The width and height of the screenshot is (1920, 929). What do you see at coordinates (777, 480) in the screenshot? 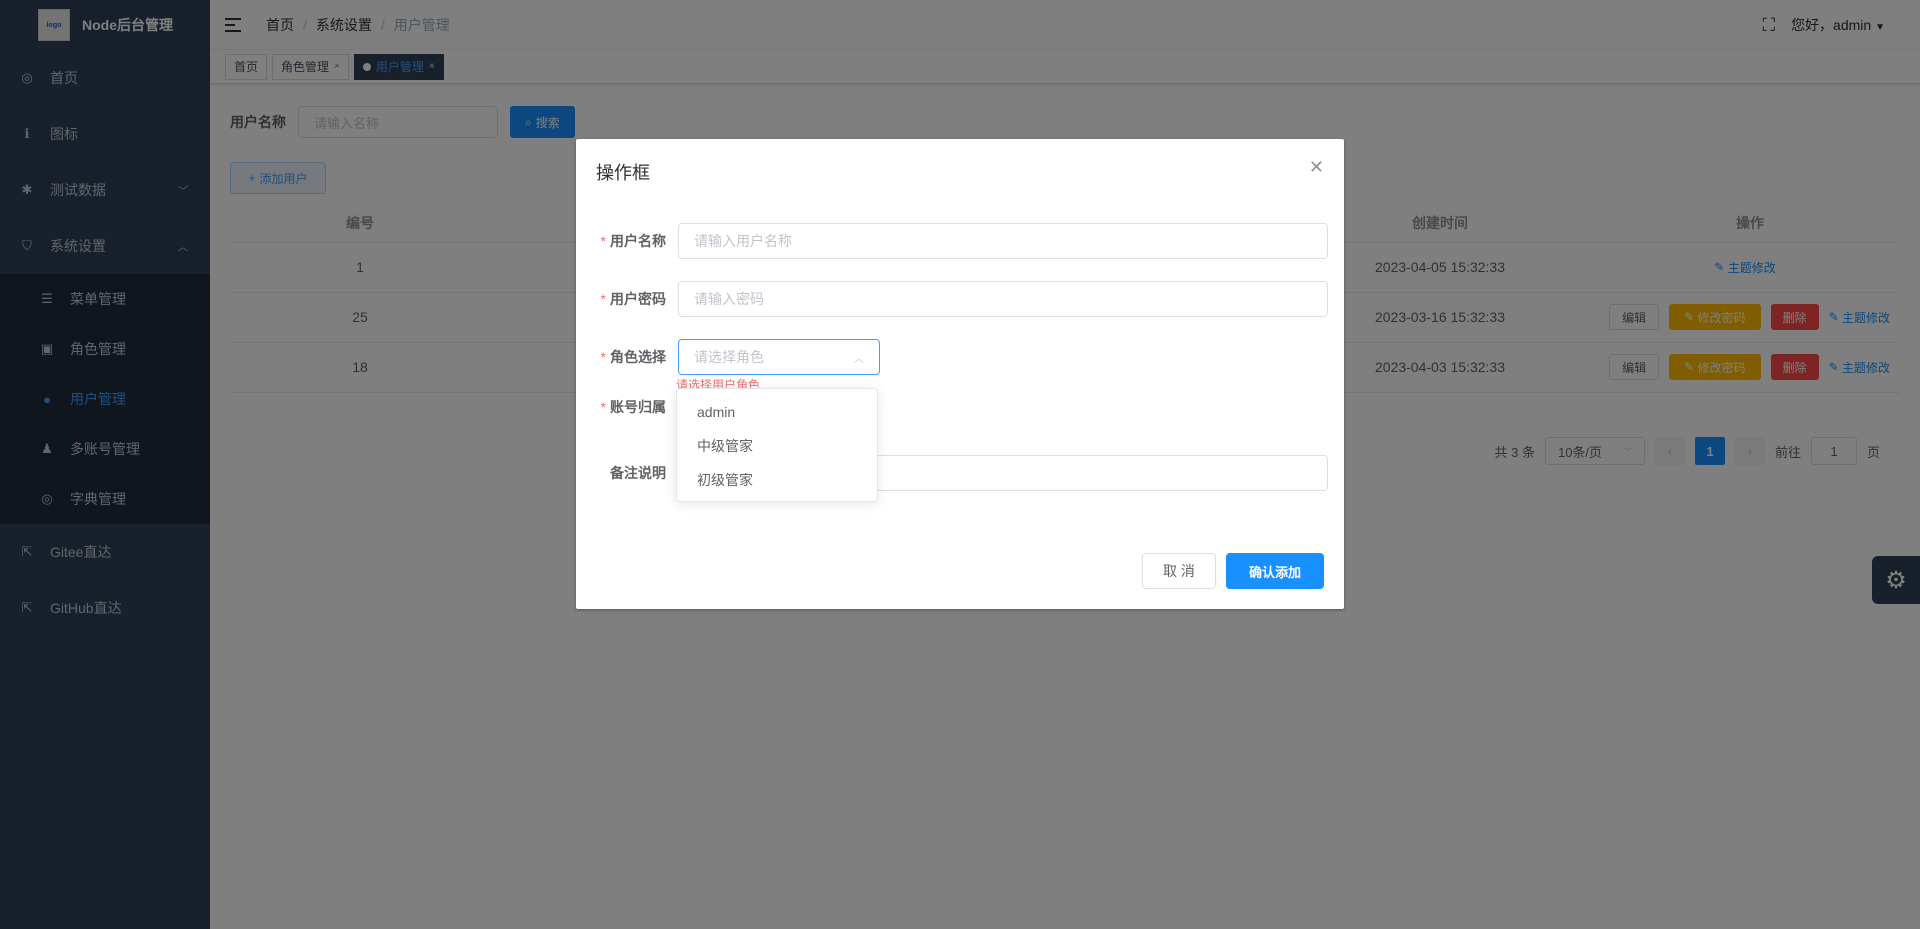
I see `role-option-junior: 初级管家` at bounding box center [777, 480].